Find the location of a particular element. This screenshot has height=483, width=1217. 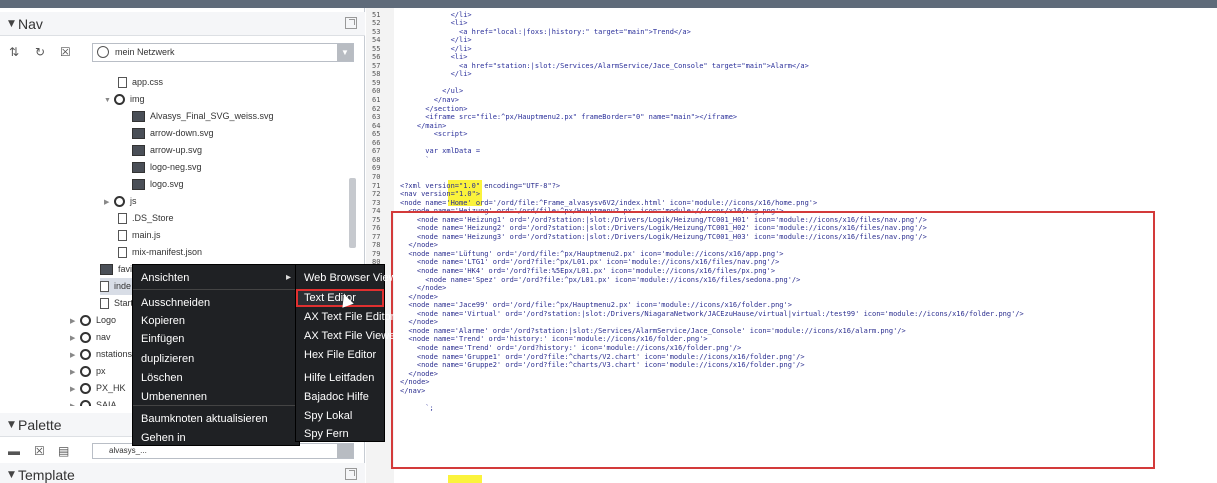

tree-item: Alvasys_Final_SVG_weiss.svg is located at coordinates (203, 116).